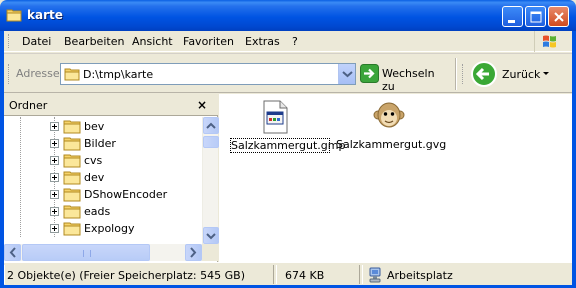 This screenshot has width=576, height=288. I want to click on close-icon, so click(559, 17).